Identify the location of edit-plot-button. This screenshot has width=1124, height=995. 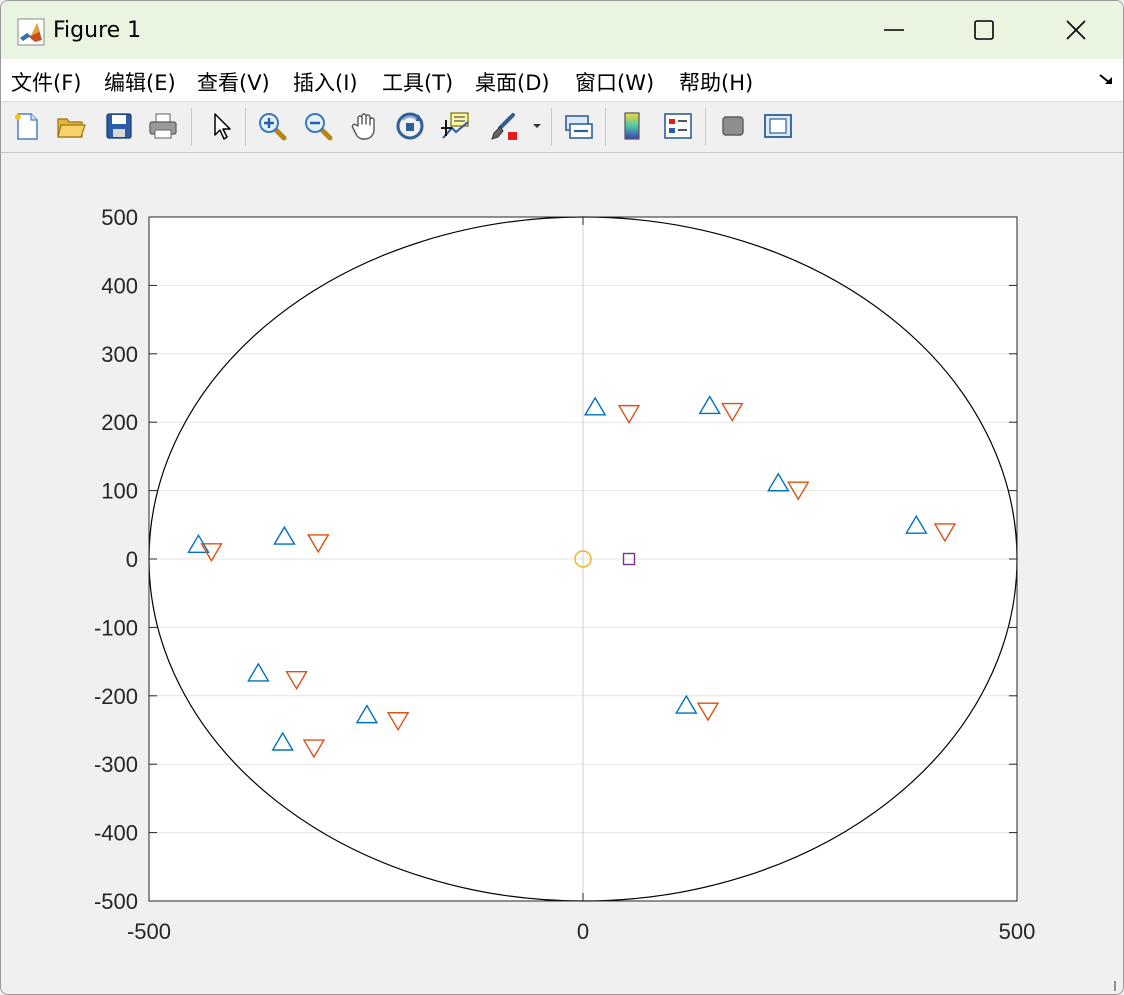
(221, 126).